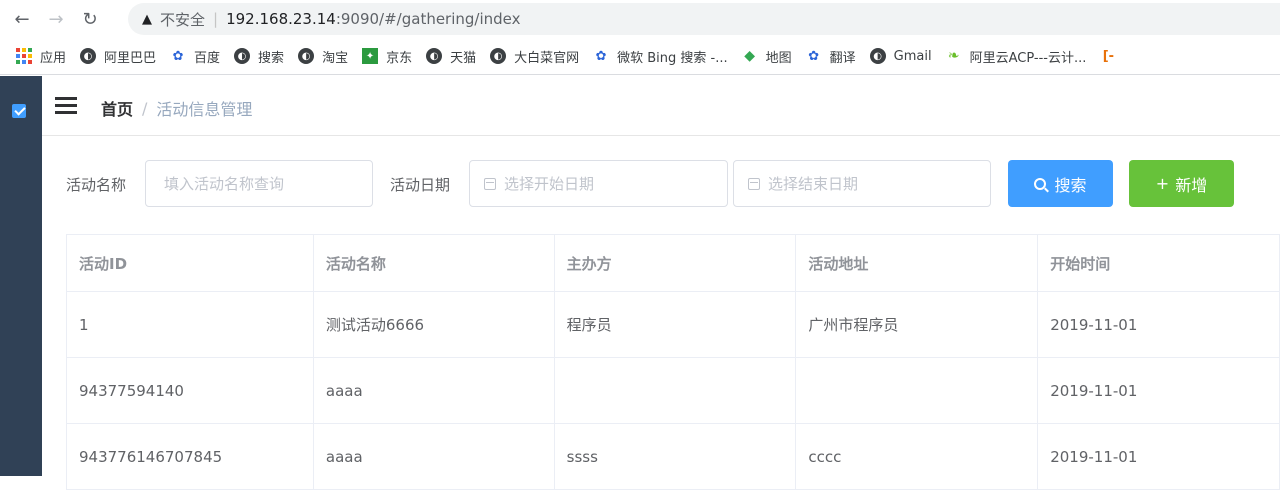 This screenshot has height=490, width=1280. Describe the element at coordinates (917, 263) in the screenshot. I see `column-header: 活动地址` at that location.